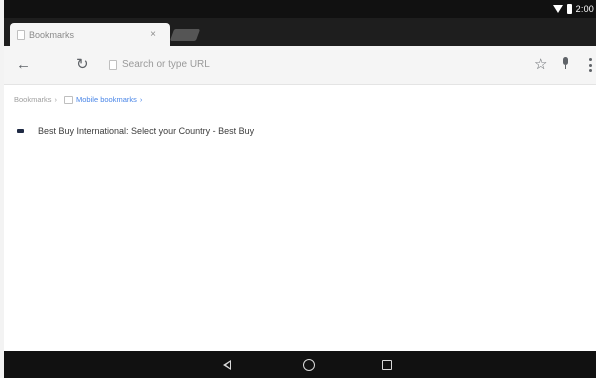  I want to click on status-icons: 2:00, so click(573, 9).